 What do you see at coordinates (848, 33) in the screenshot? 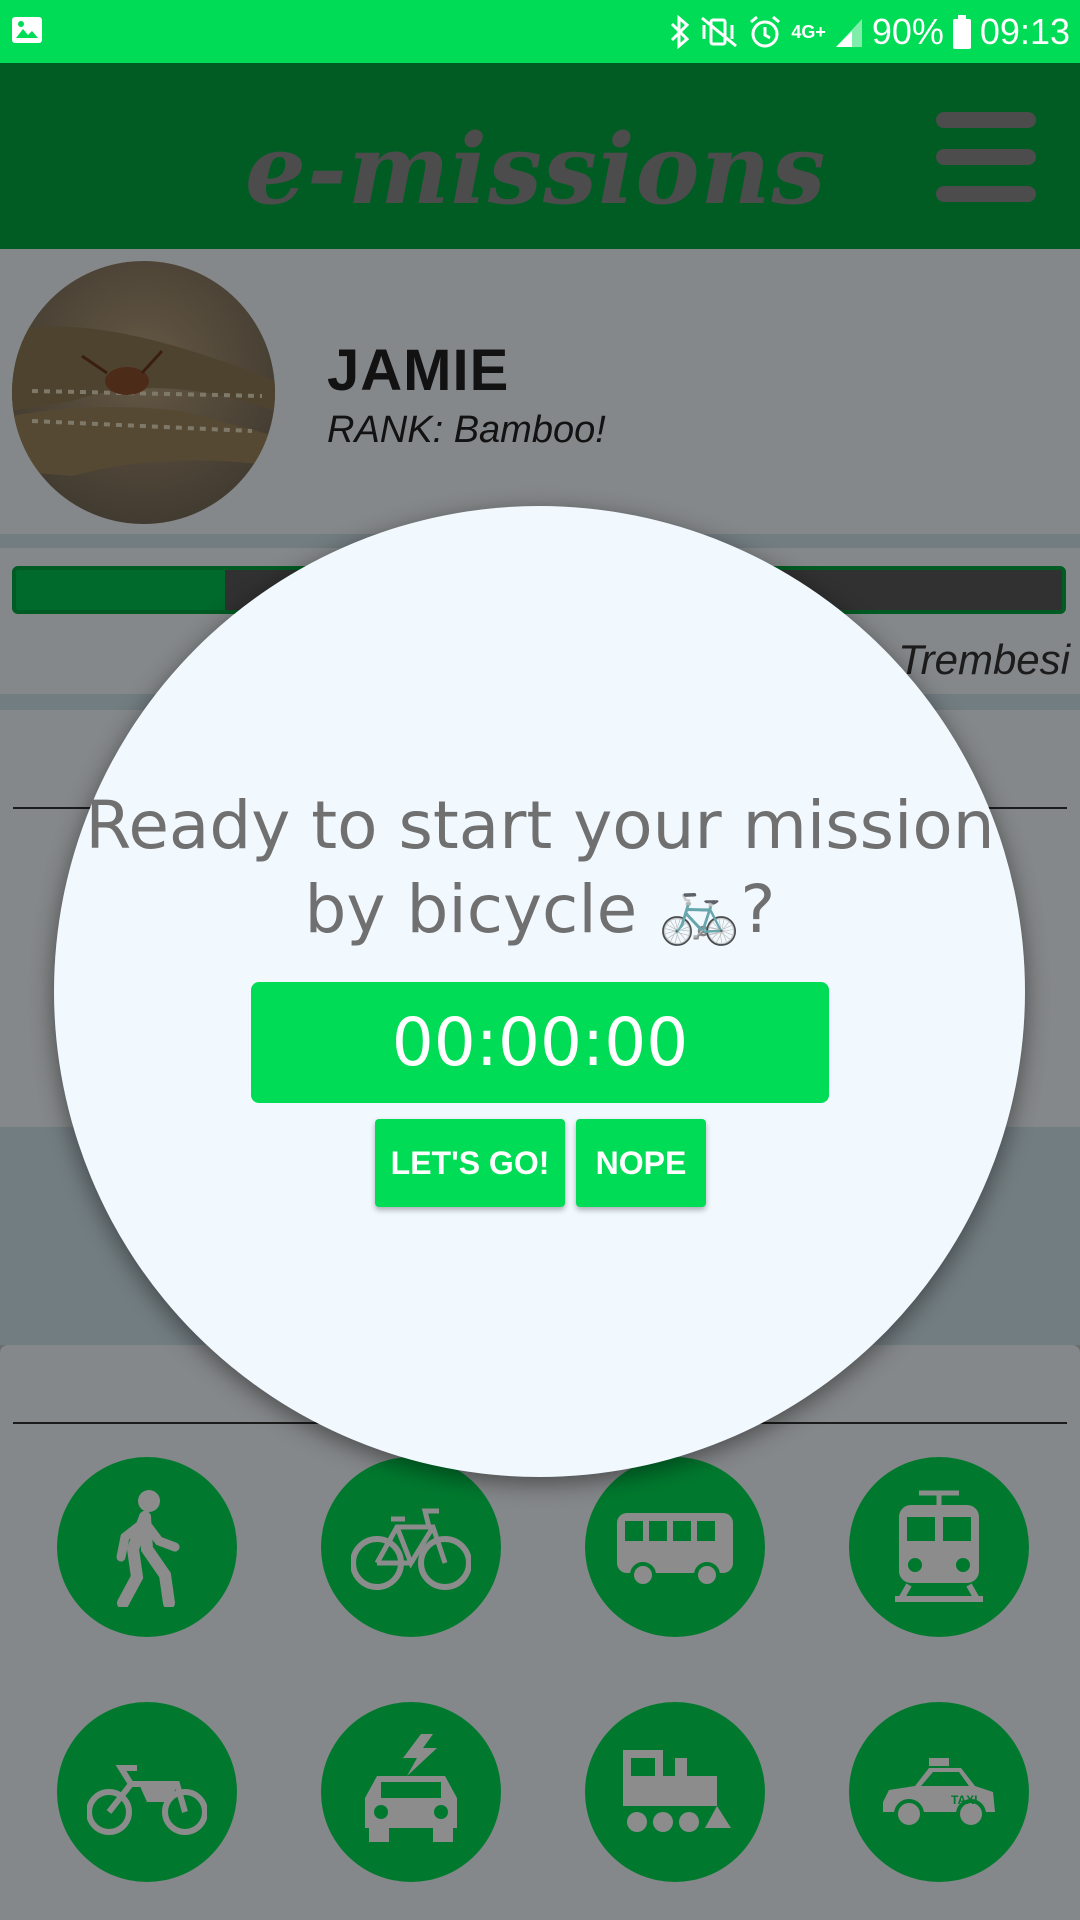
I see `signal-icon` at bounding box center [848, 33].